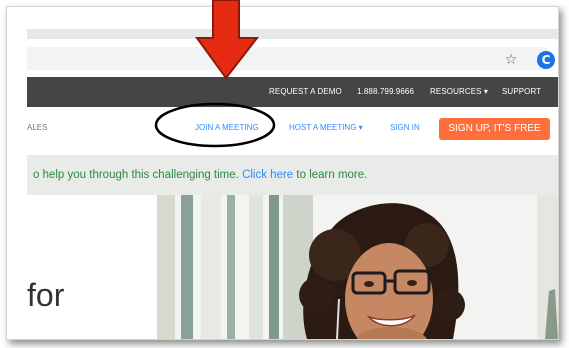  What do you see at coordinates (227, 40) in the screenshot?
I see `red-arrow-annotation` at bounding box center [227, 40].